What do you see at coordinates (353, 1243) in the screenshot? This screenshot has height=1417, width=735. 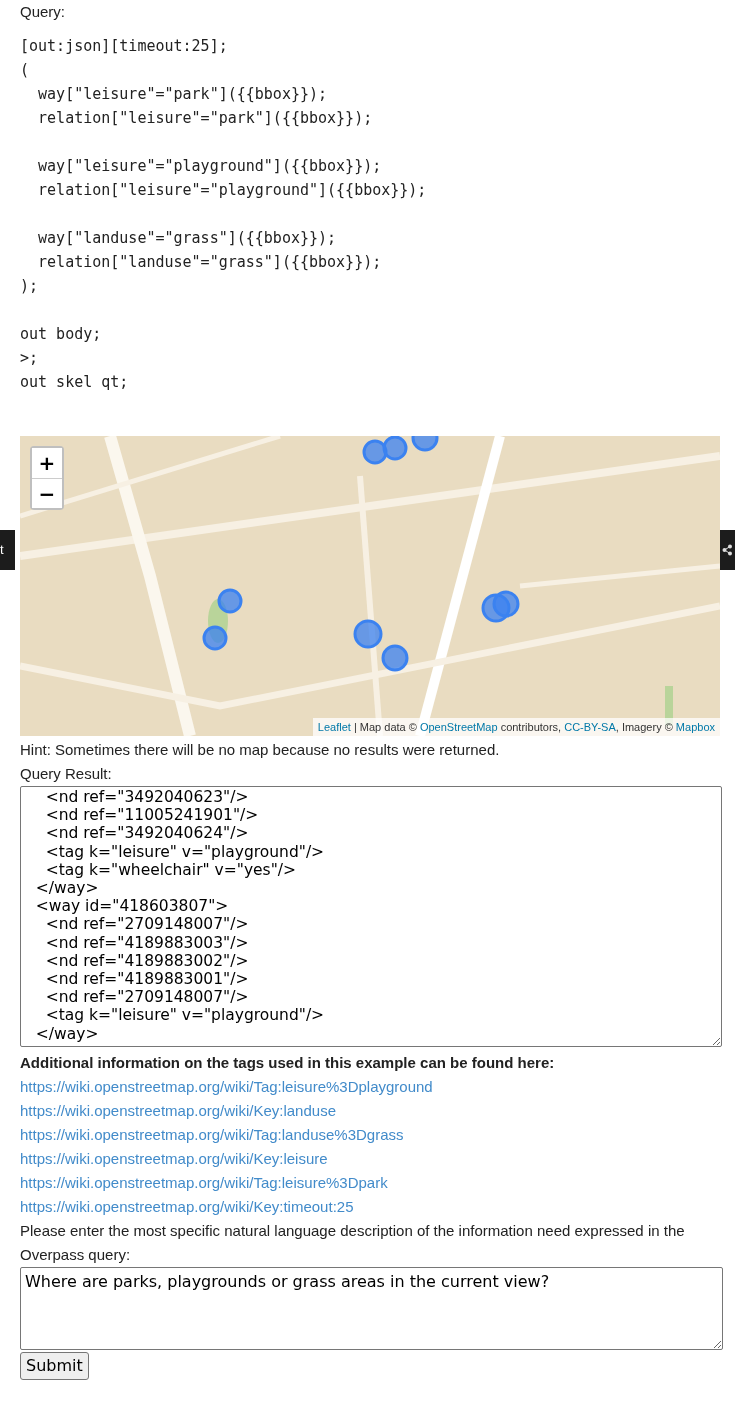 I see `prompt-text: Please enter the most specific natural language description of the information need expressed in the Overpass query:` at bounding box center [353, 1243].